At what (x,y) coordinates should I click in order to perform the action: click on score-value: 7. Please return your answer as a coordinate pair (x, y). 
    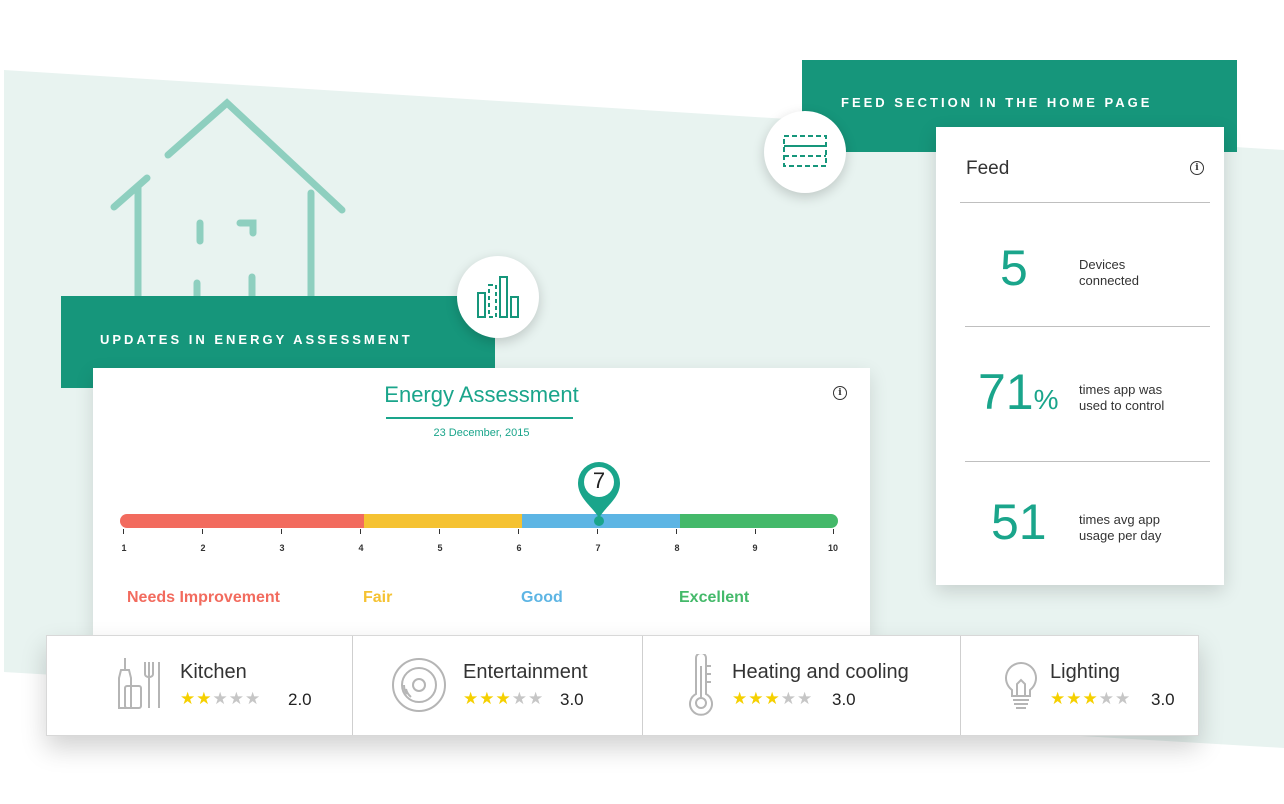
    Looking at the image, I should click on (599, 480).